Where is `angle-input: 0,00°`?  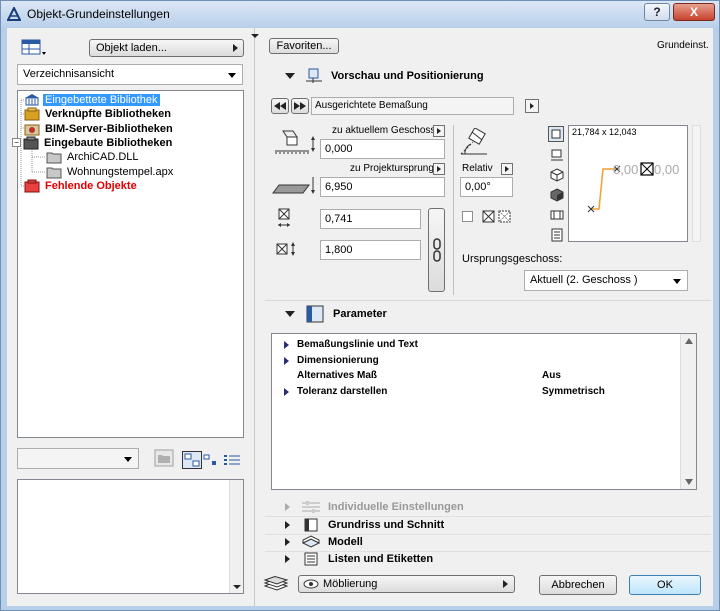
angle-input: 0,00° is located at coordinates (486, 187).